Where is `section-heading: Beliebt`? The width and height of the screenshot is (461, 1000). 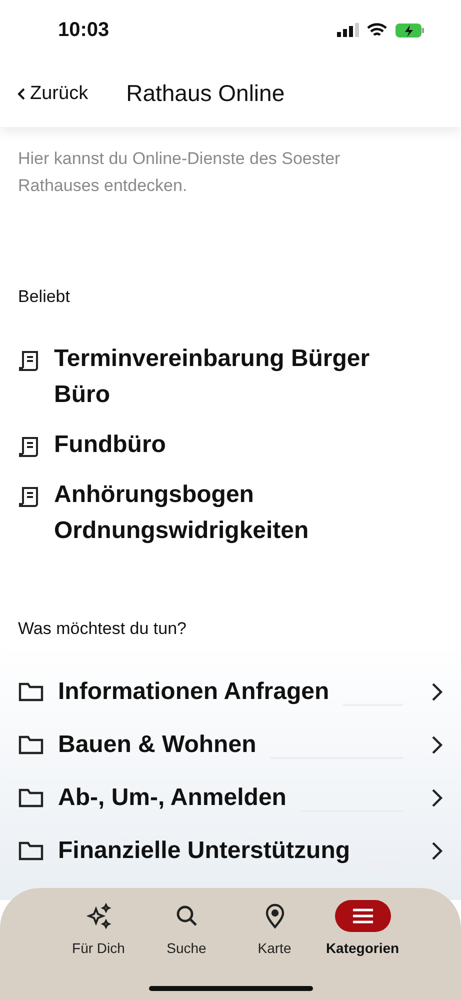 section-heading: Beliebt is located at coordinates (44, 297).